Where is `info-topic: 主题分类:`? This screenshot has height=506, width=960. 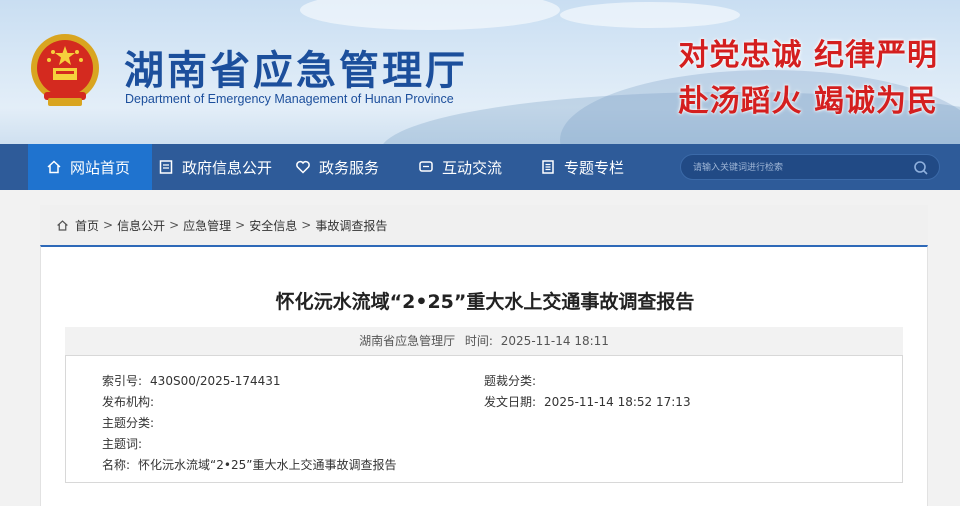
info-topic: 主题分类: is located at coordinates (128, 423).